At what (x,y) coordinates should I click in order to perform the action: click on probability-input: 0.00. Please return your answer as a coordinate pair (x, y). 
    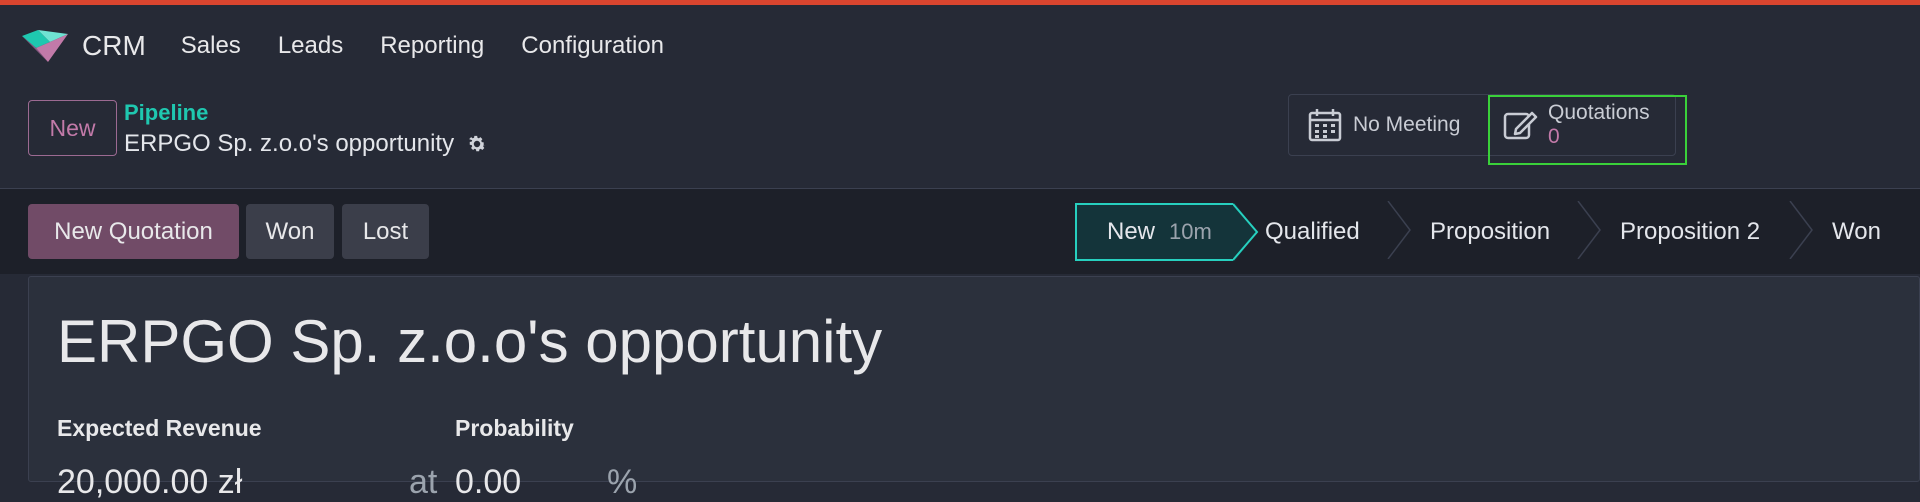
    Looking at the image, I should click on (488, 482).